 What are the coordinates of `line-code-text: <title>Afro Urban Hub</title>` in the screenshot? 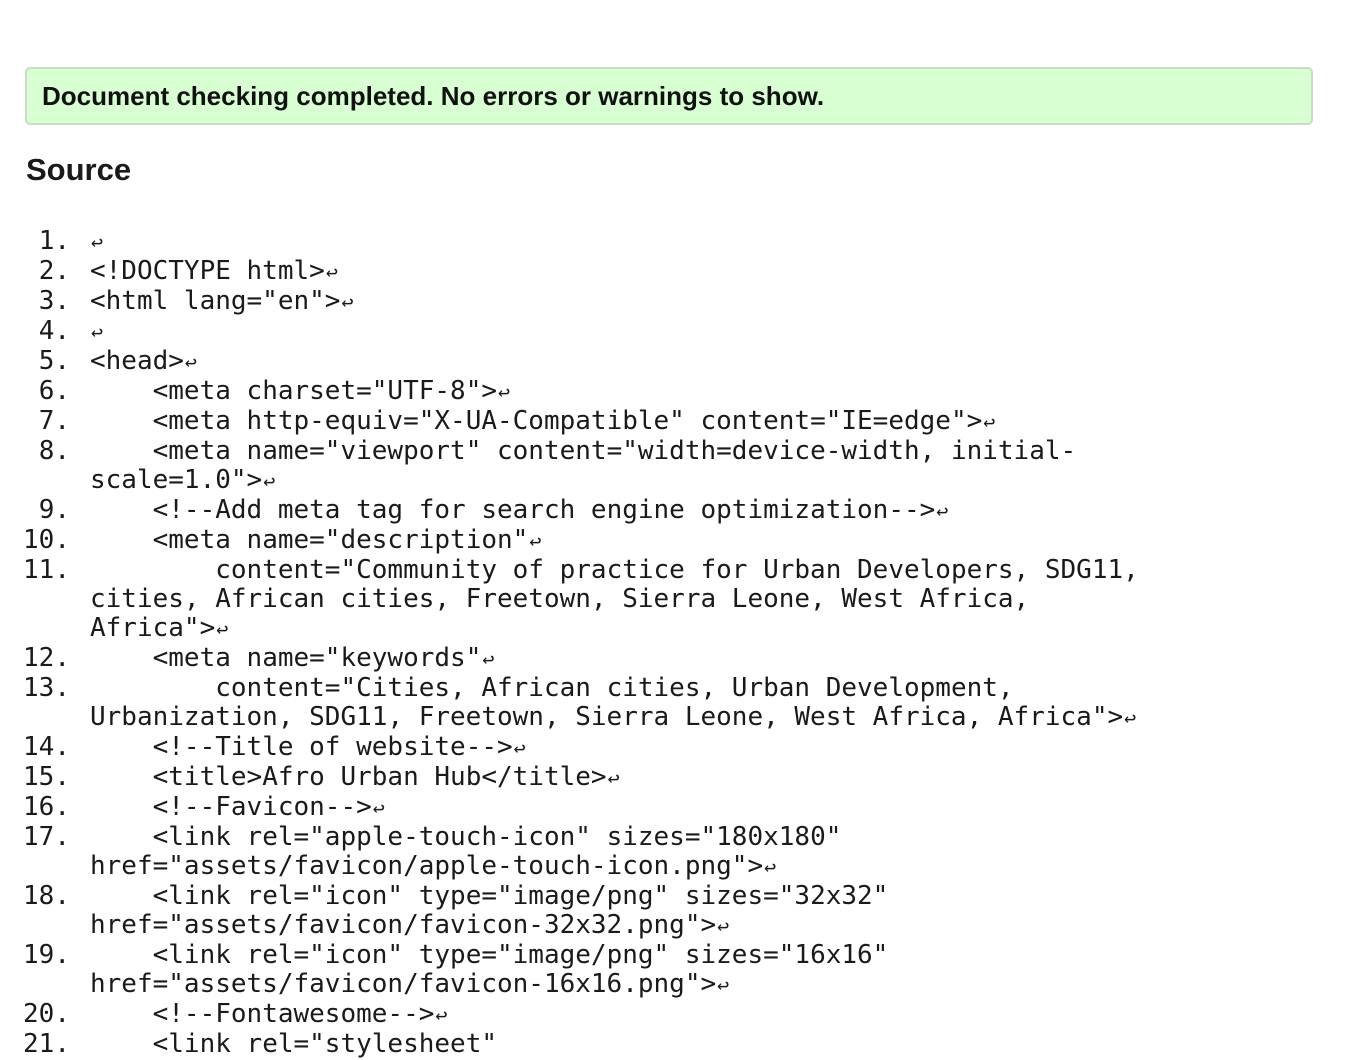 It's located at (348, 777).